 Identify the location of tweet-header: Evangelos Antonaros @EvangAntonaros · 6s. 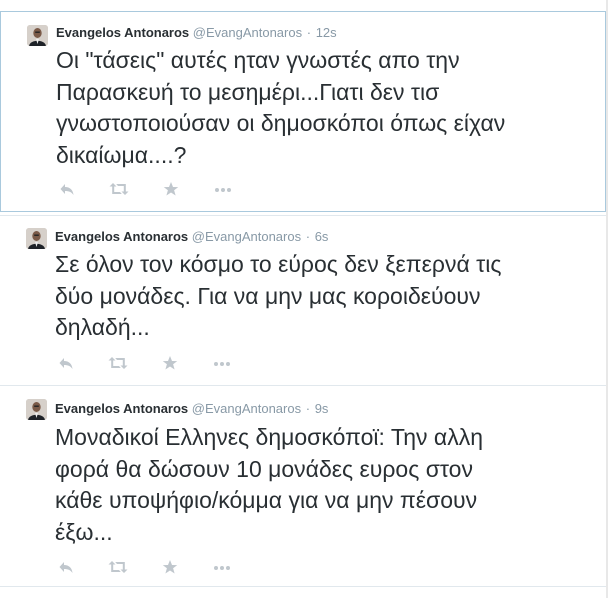
(191, 237).